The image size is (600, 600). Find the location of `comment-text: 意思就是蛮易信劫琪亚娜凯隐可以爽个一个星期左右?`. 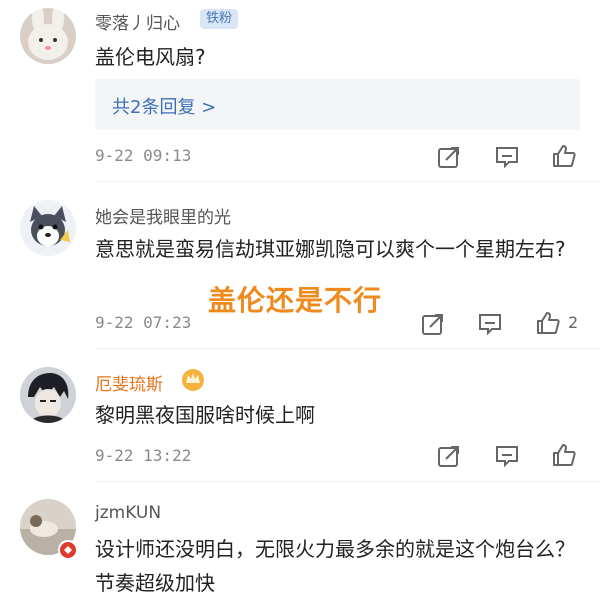

comment-text: 意思就是蛮易信劫琪亚娜凯隐可以爽个一个星期左右? is located at coordinates (330, 249).